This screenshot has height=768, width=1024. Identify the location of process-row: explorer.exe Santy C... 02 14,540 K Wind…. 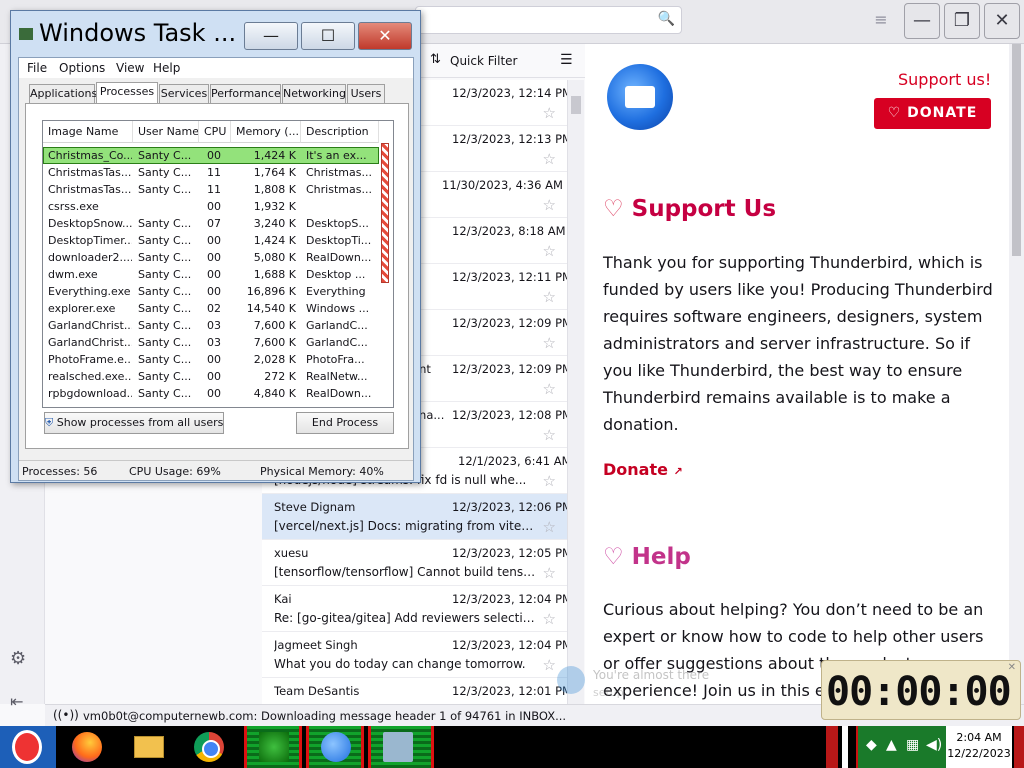
(211, 309).